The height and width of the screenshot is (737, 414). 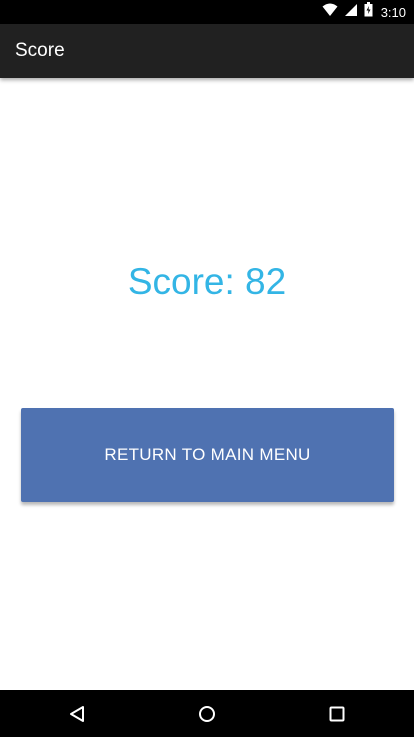 What do you see at coordinates (207, 51) in the screenshot?
I see `app-bar: Score` at bounding box center [207, 51].